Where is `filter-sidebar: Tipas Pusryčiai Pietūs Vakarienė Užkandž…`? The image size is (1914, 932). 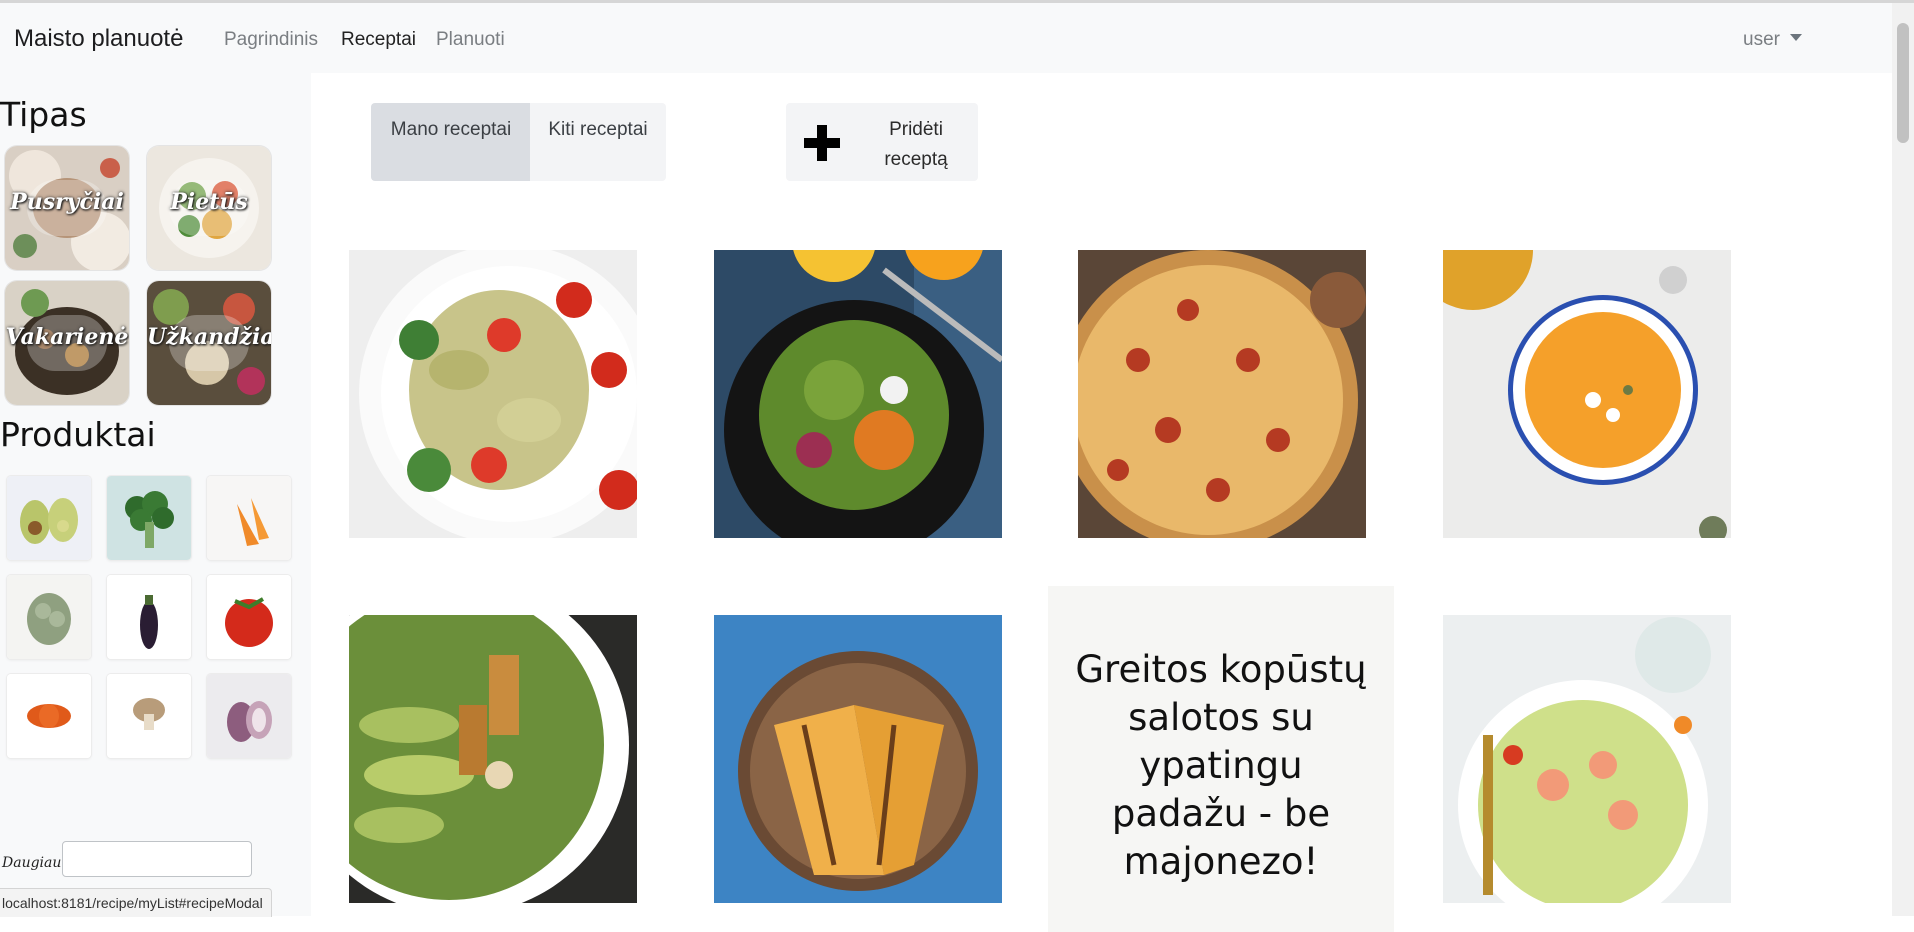 filter-sidebar: Tipas Pusryčiai Pietūs Vakarienė Užkandž… is located at coordinates (155, 494).